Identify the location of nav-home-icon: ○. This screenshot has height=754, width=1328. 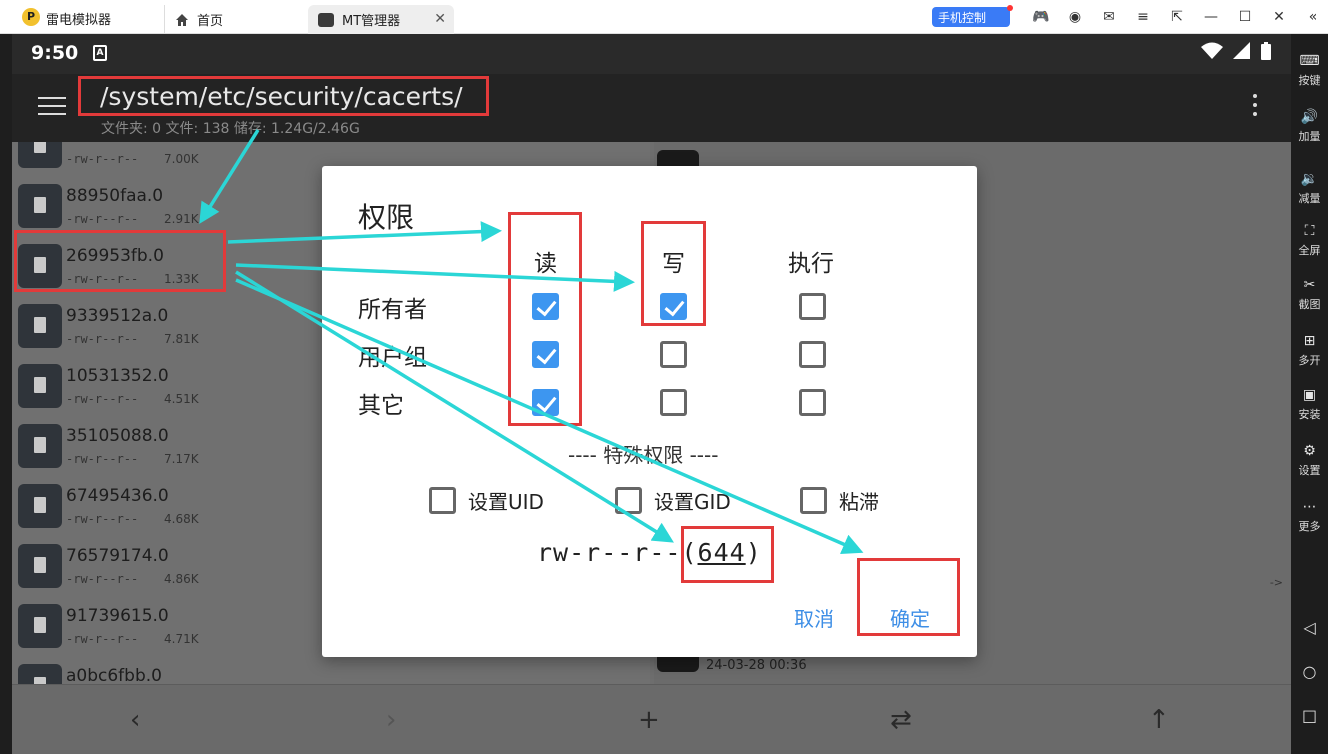
(1309, 671).